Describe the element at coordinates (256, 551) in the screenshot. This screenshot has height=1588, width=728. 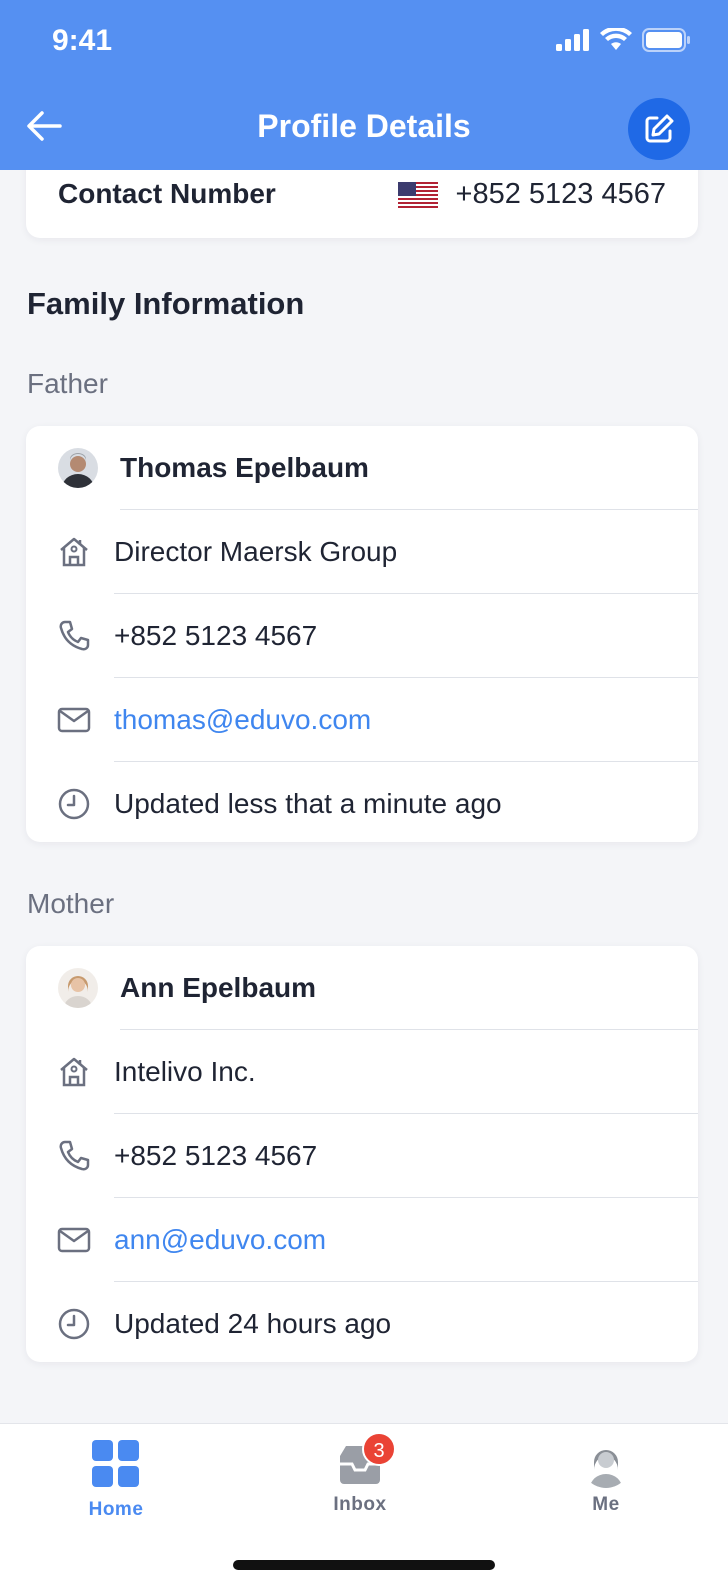
I see `father-company: Director Maersk Group` at that location.